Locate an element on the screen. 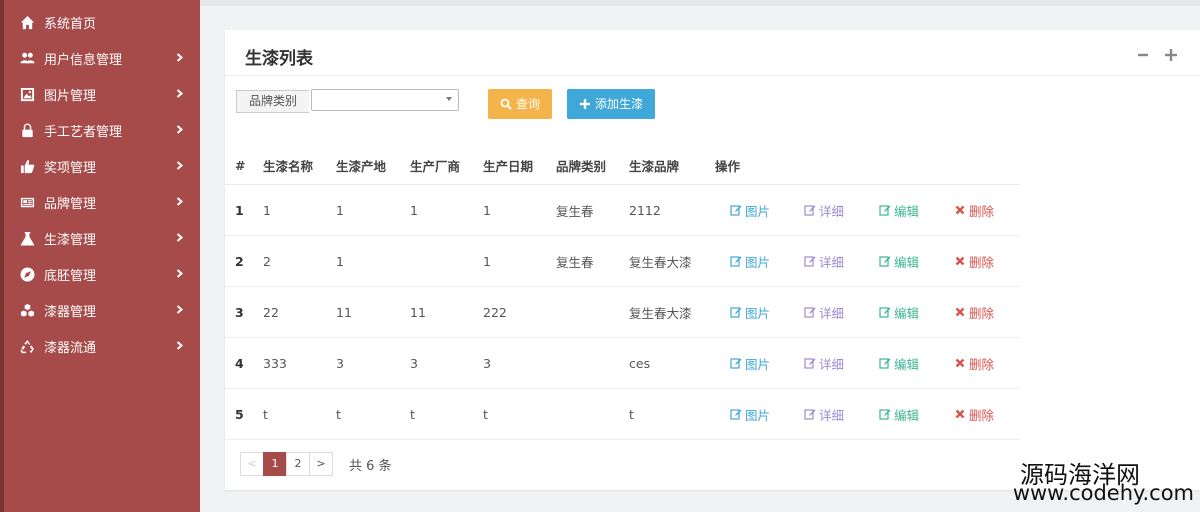  add-button-label: 添加生漆 is located at coordinates (619, 104).